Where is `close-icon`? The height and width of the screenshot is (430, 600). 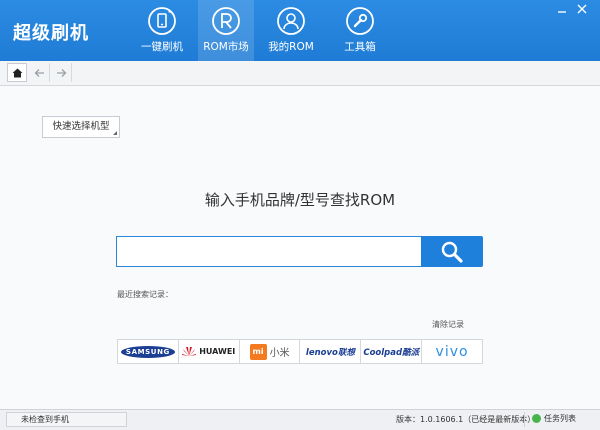
close-icon is located at coordinates (581, 9).